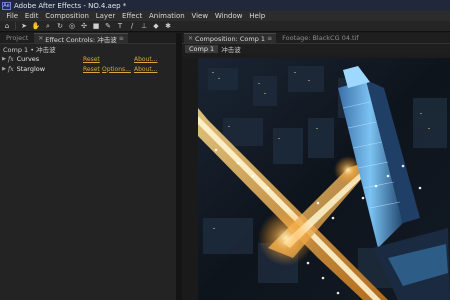 Image resolution: width=450 pixels, height=300 pixels. I want to click on rotate-icon: ↻, so click(60, 26).